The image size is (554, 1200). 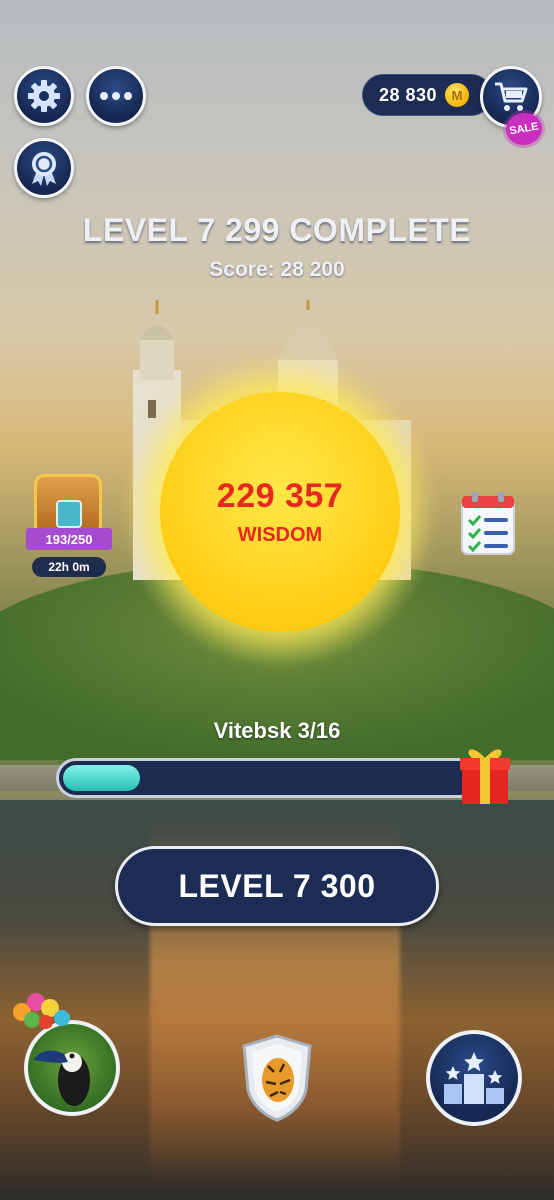 I want to click on leaderboard-button, so click(x=474, y=1078).